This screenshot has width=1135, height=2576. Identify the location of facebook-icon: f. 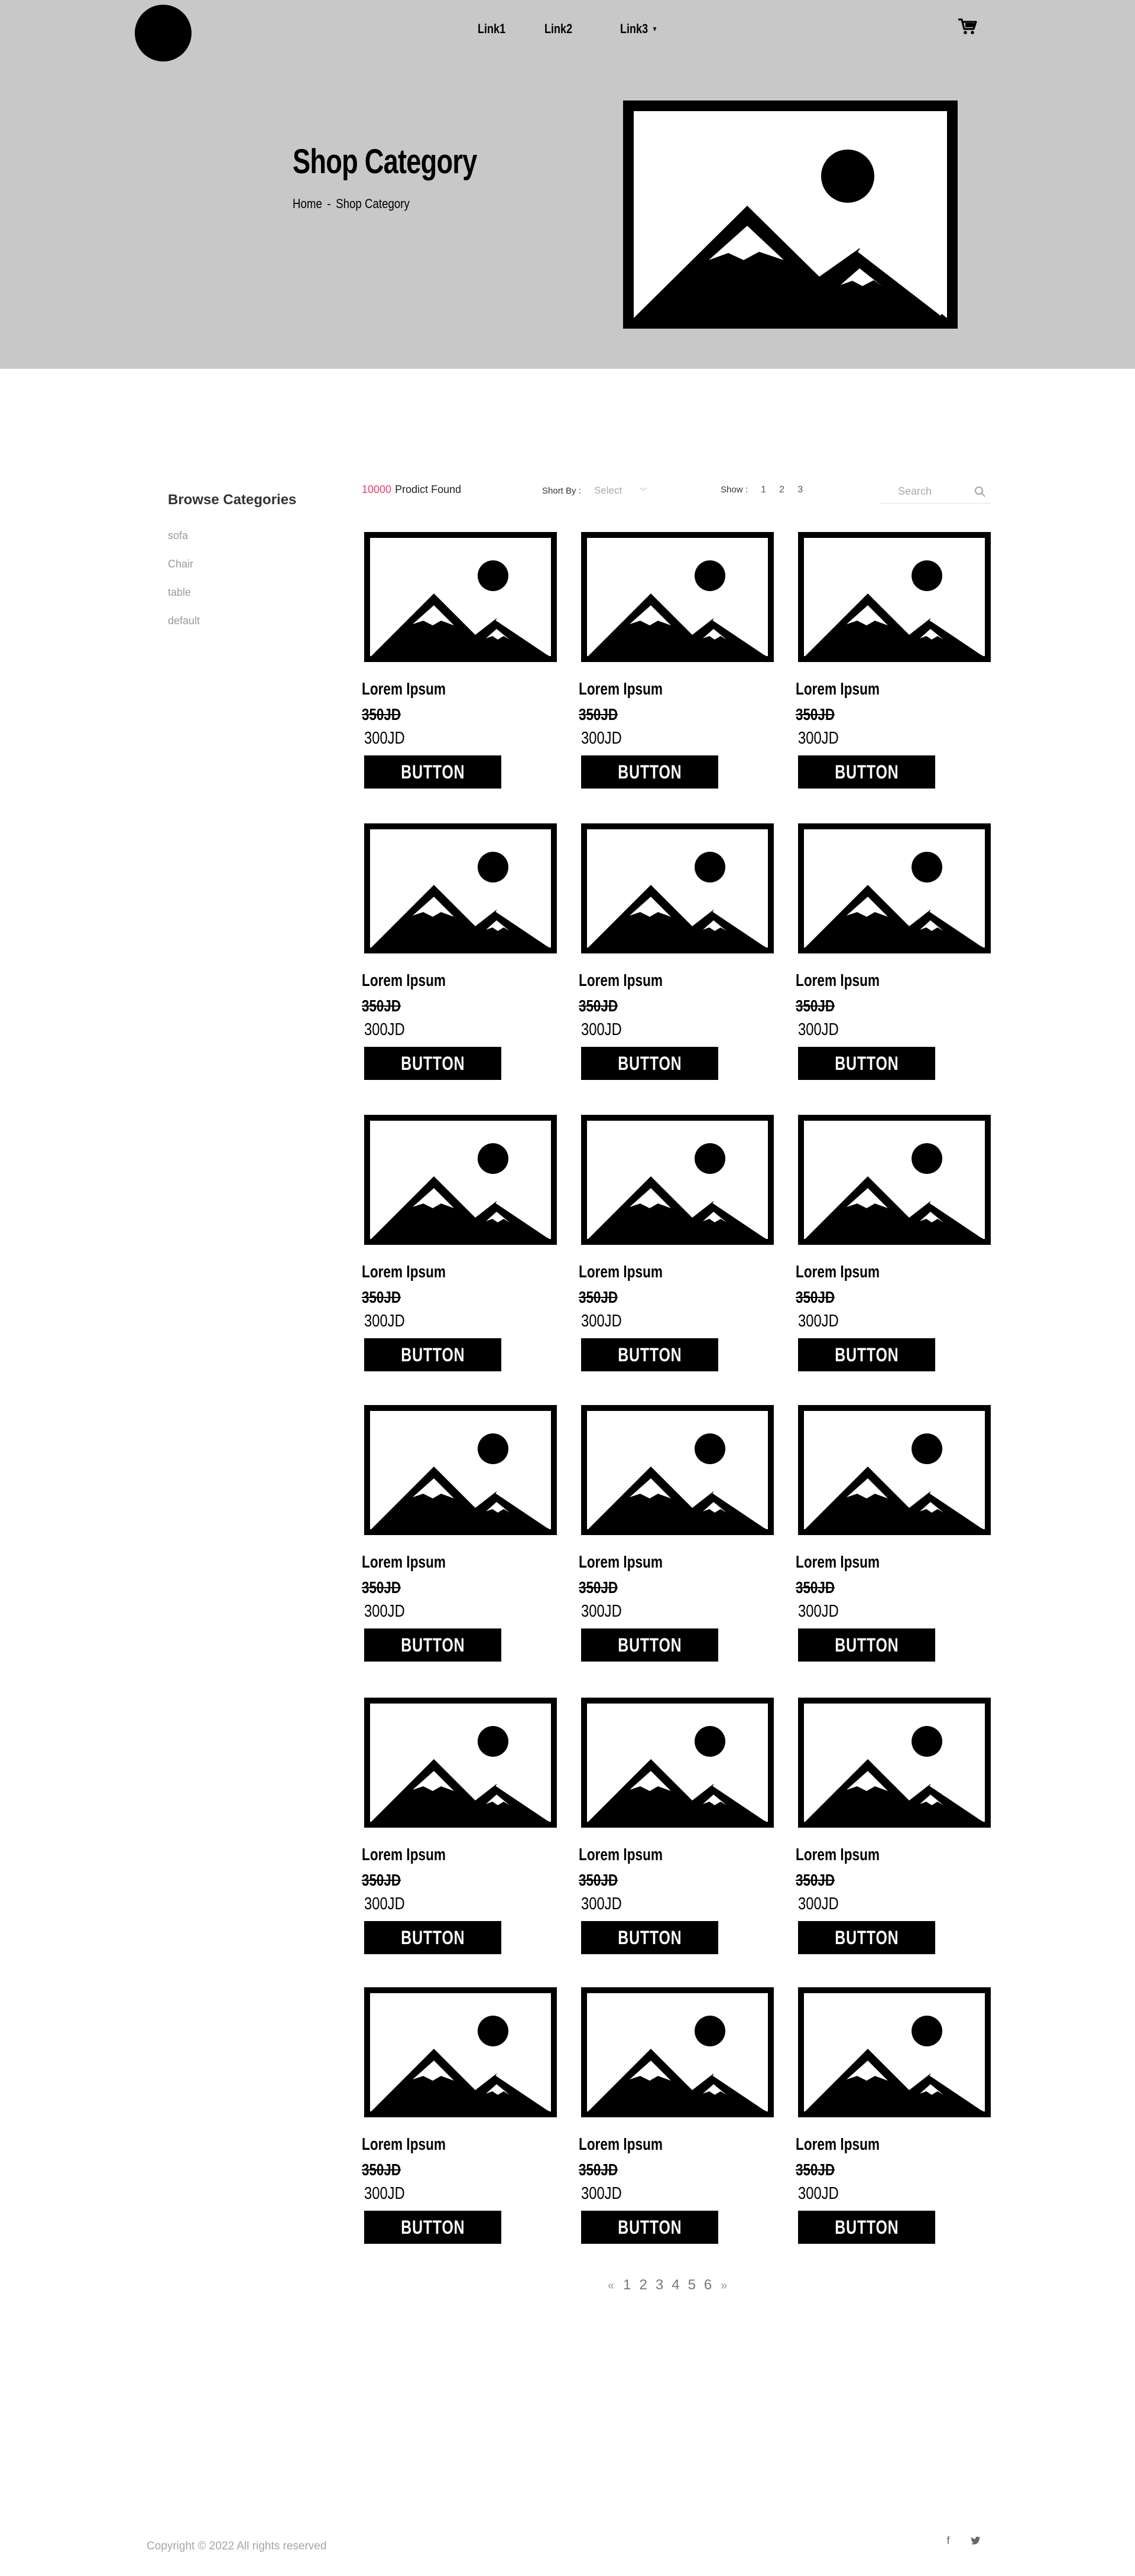
(948, 2540).